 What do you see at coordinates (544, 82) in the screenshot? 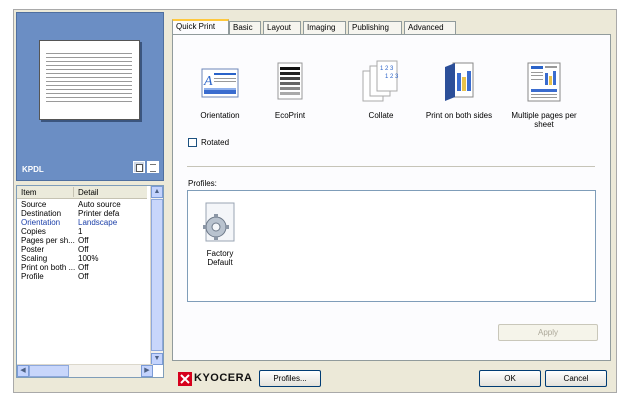
I see `multiple-pages-icon` at bounding box center [544, 82].